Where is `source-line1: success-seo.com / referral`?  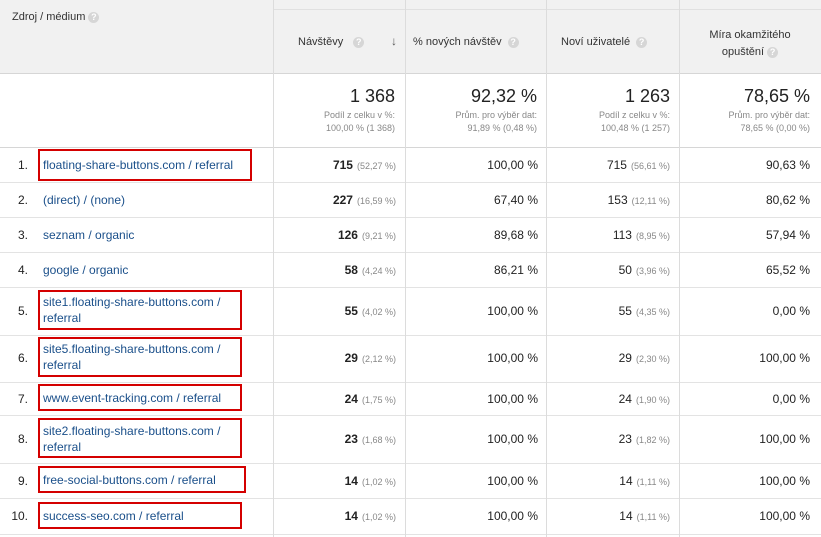
source-line1: success-seo.com / referral is located at coordinates (113, 516).